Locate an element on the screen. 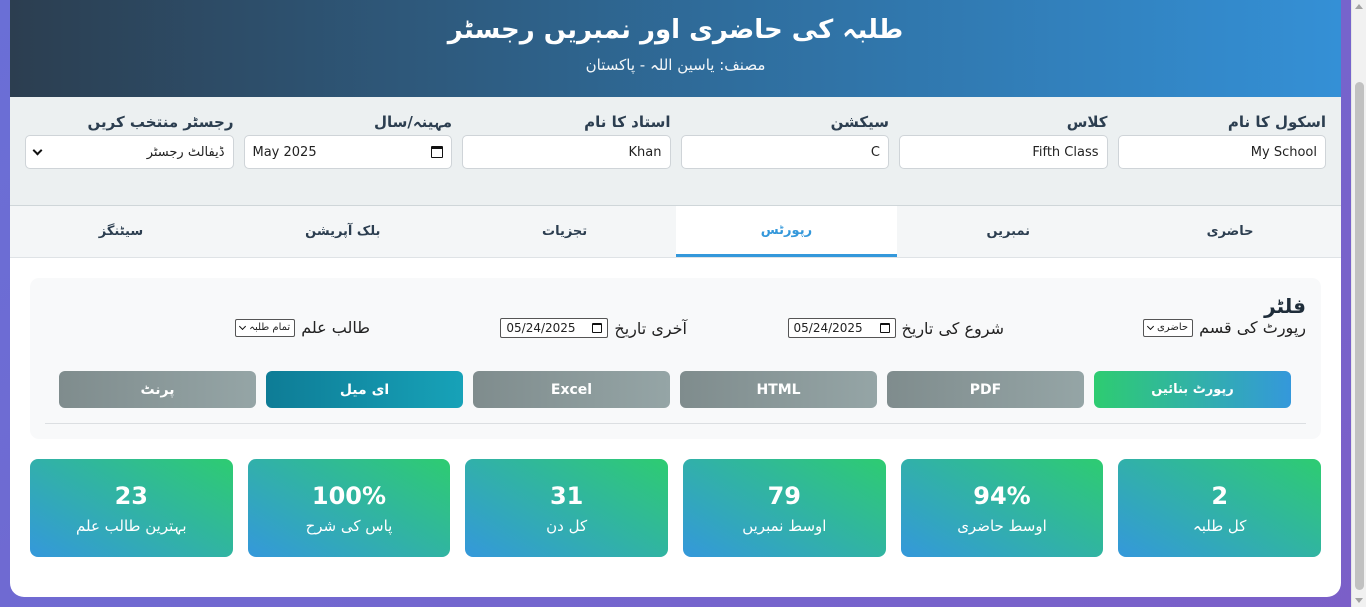 This screenshot has width=1366, height=607. page-title: طلبہ کی حاضری اور نمبریں رجسٹر is located at coordinates (675, 30).